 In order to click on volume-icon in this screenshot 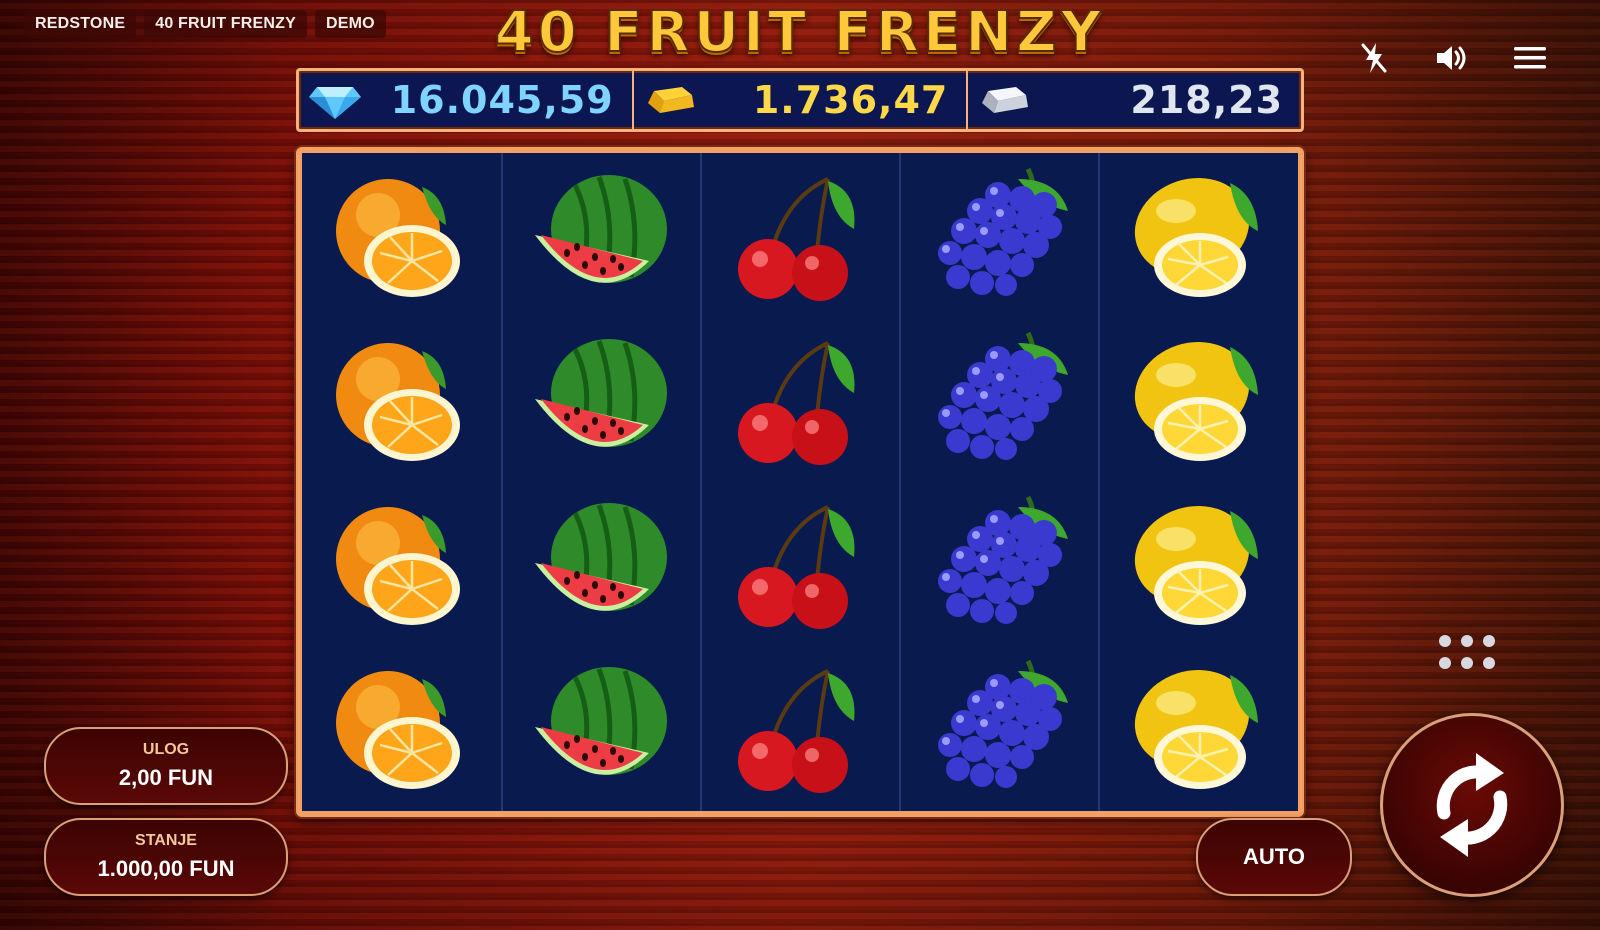, I will do `click(1452, 58)`.